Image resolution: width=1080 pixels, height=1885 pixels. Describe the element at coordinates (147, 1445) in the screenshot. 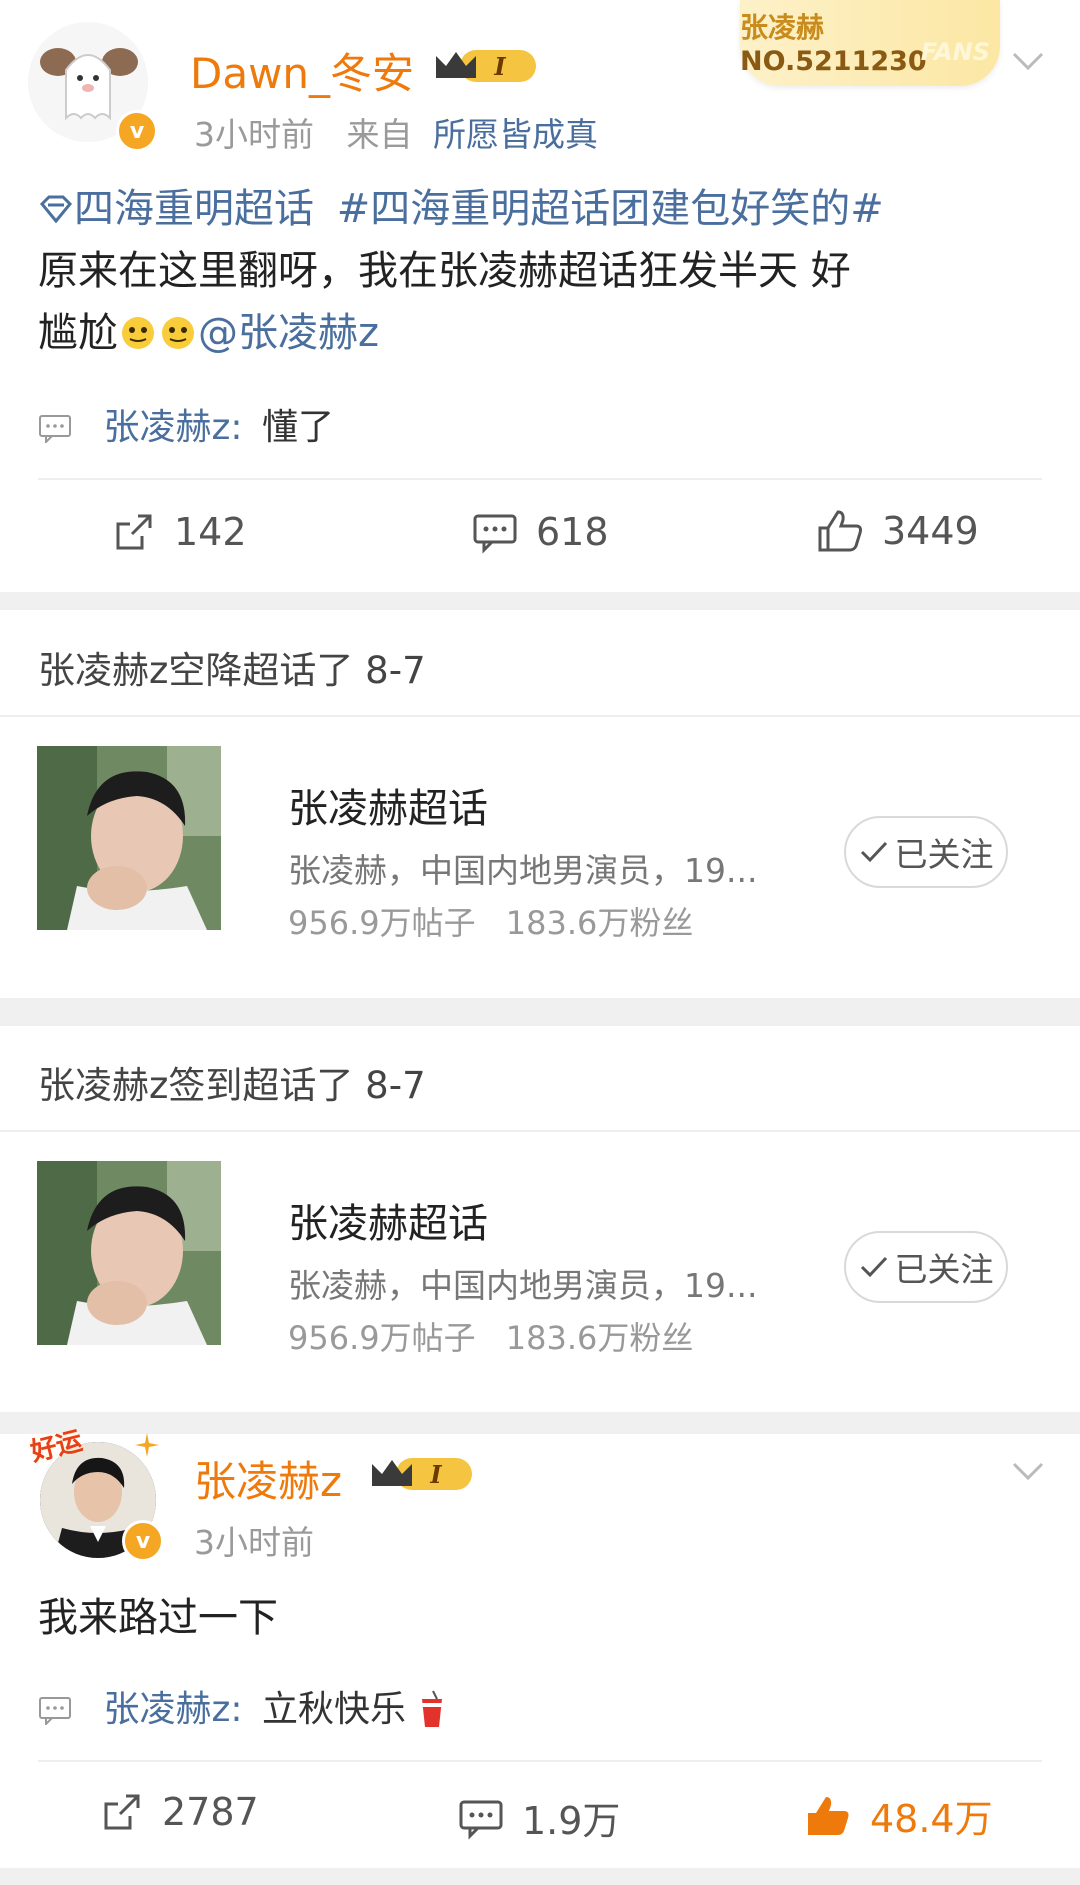

I see `sparkle-icon` at that location.